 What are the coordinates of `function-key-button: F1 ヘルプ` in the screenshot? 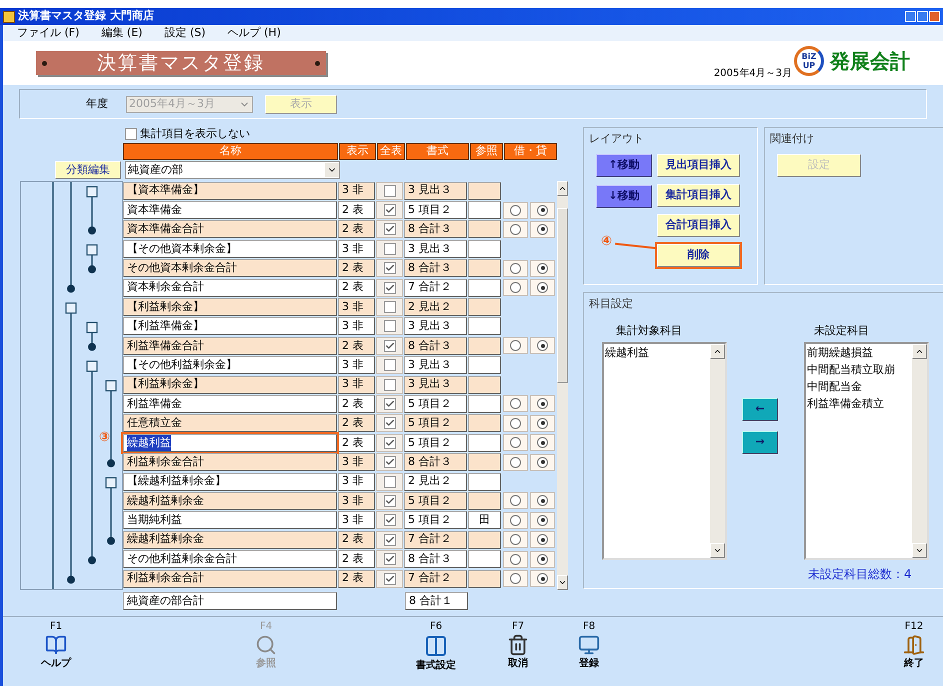 It's located at (56, 645).